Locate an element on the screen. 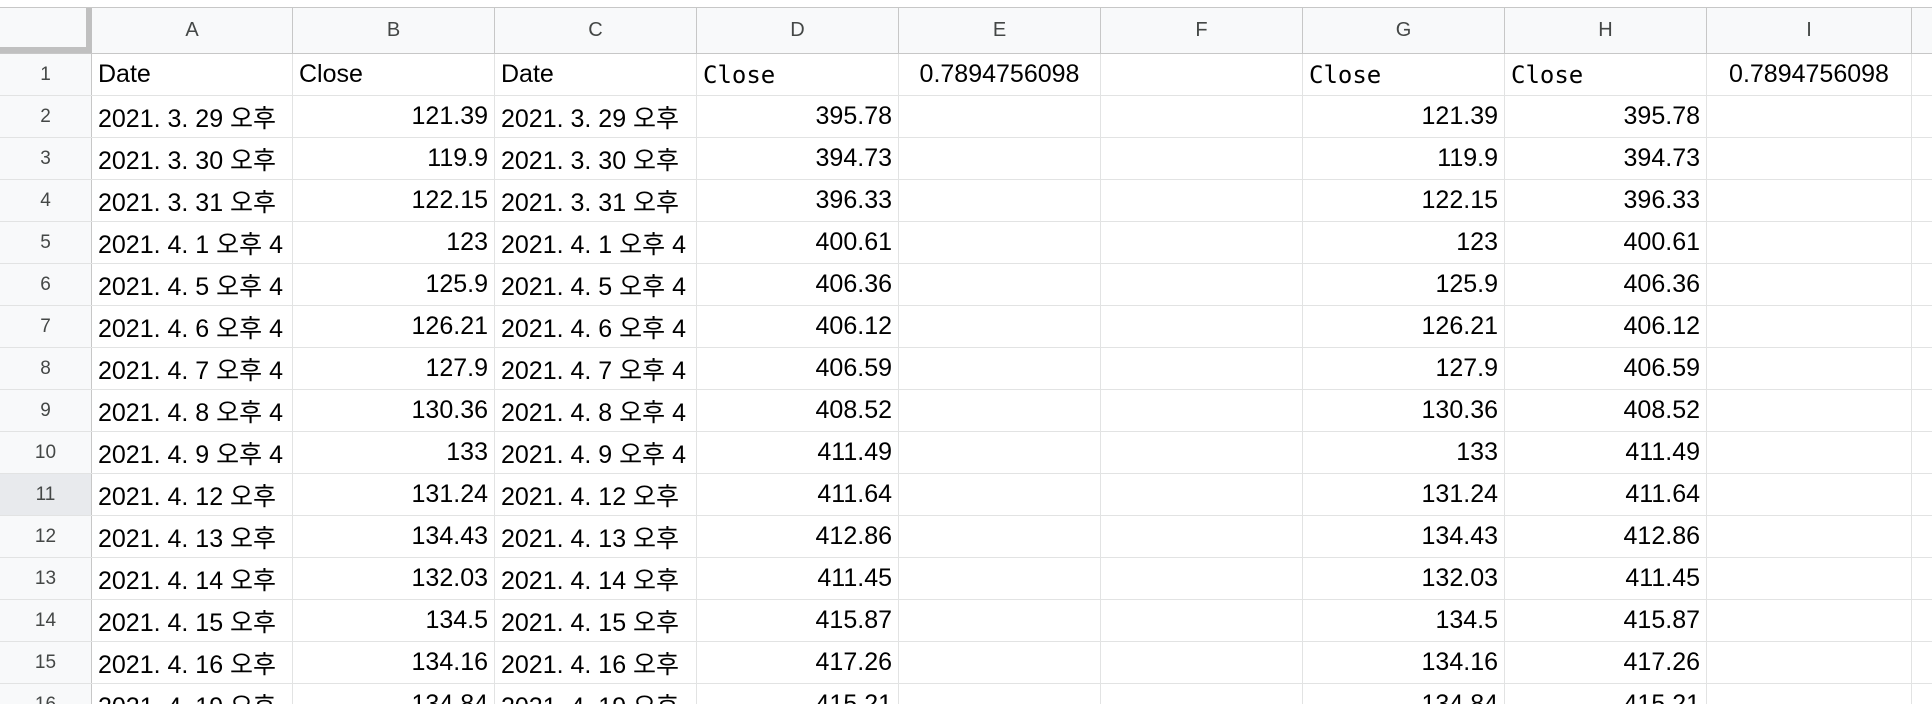  cell-i8 is located at coordinates (1809, 368).